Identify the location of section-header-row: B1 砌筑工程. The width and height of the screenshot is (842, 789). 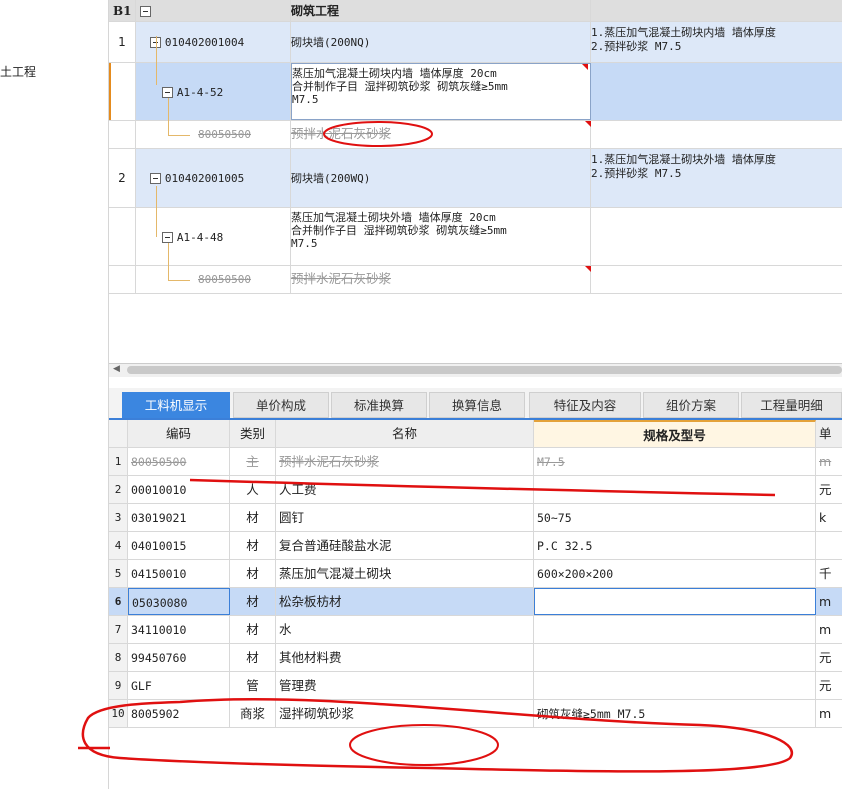
(475, 11).